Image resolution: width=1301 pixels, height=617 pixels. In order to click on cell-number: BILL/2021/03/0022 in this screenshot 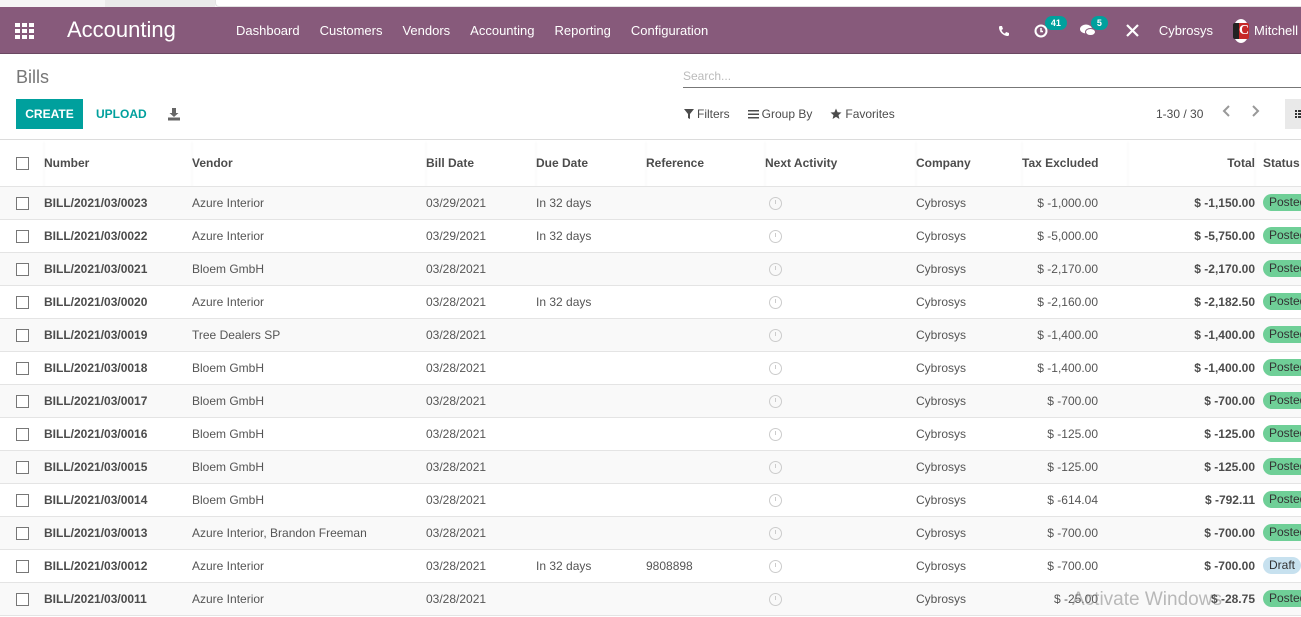, I will do `click(96, 235)`.